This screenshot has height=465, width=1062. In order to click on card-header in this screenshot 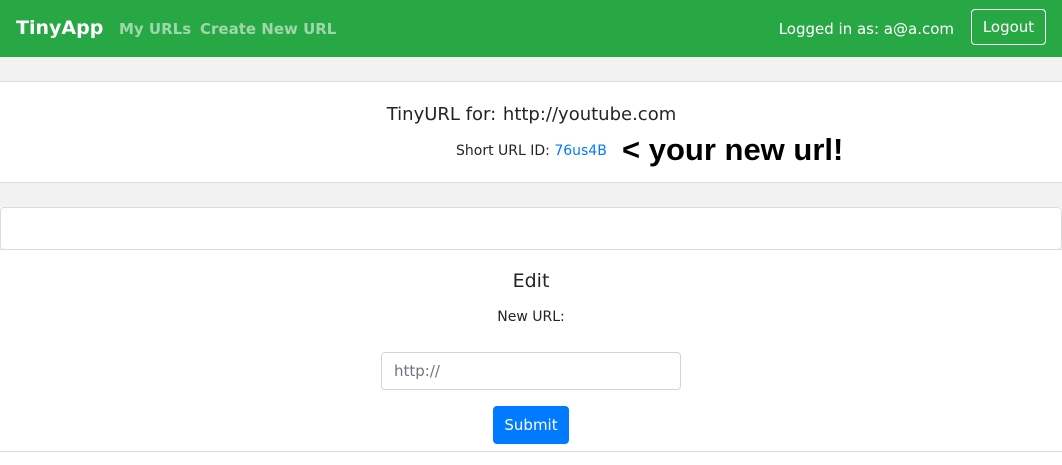, I will do `click(531, 228)`.